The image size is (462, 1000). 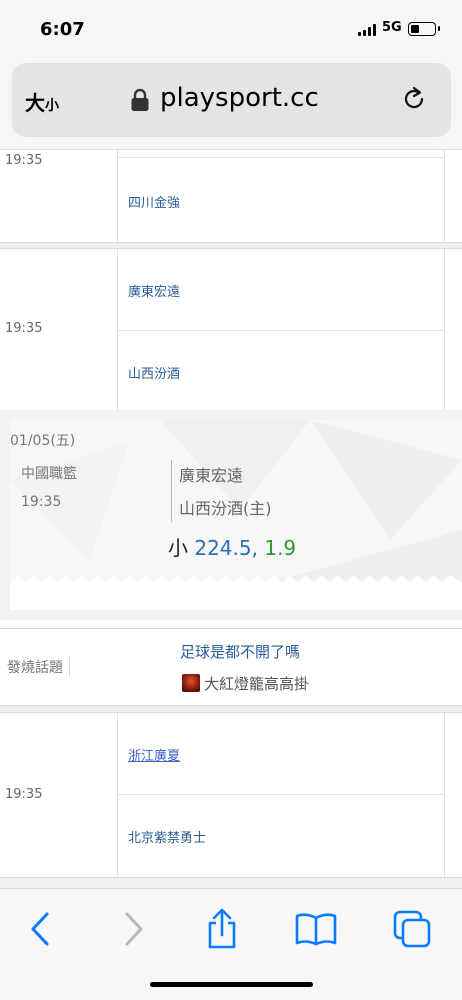 I want to click on away-team: 山西汾酒(主), so click(x=225, y=508).